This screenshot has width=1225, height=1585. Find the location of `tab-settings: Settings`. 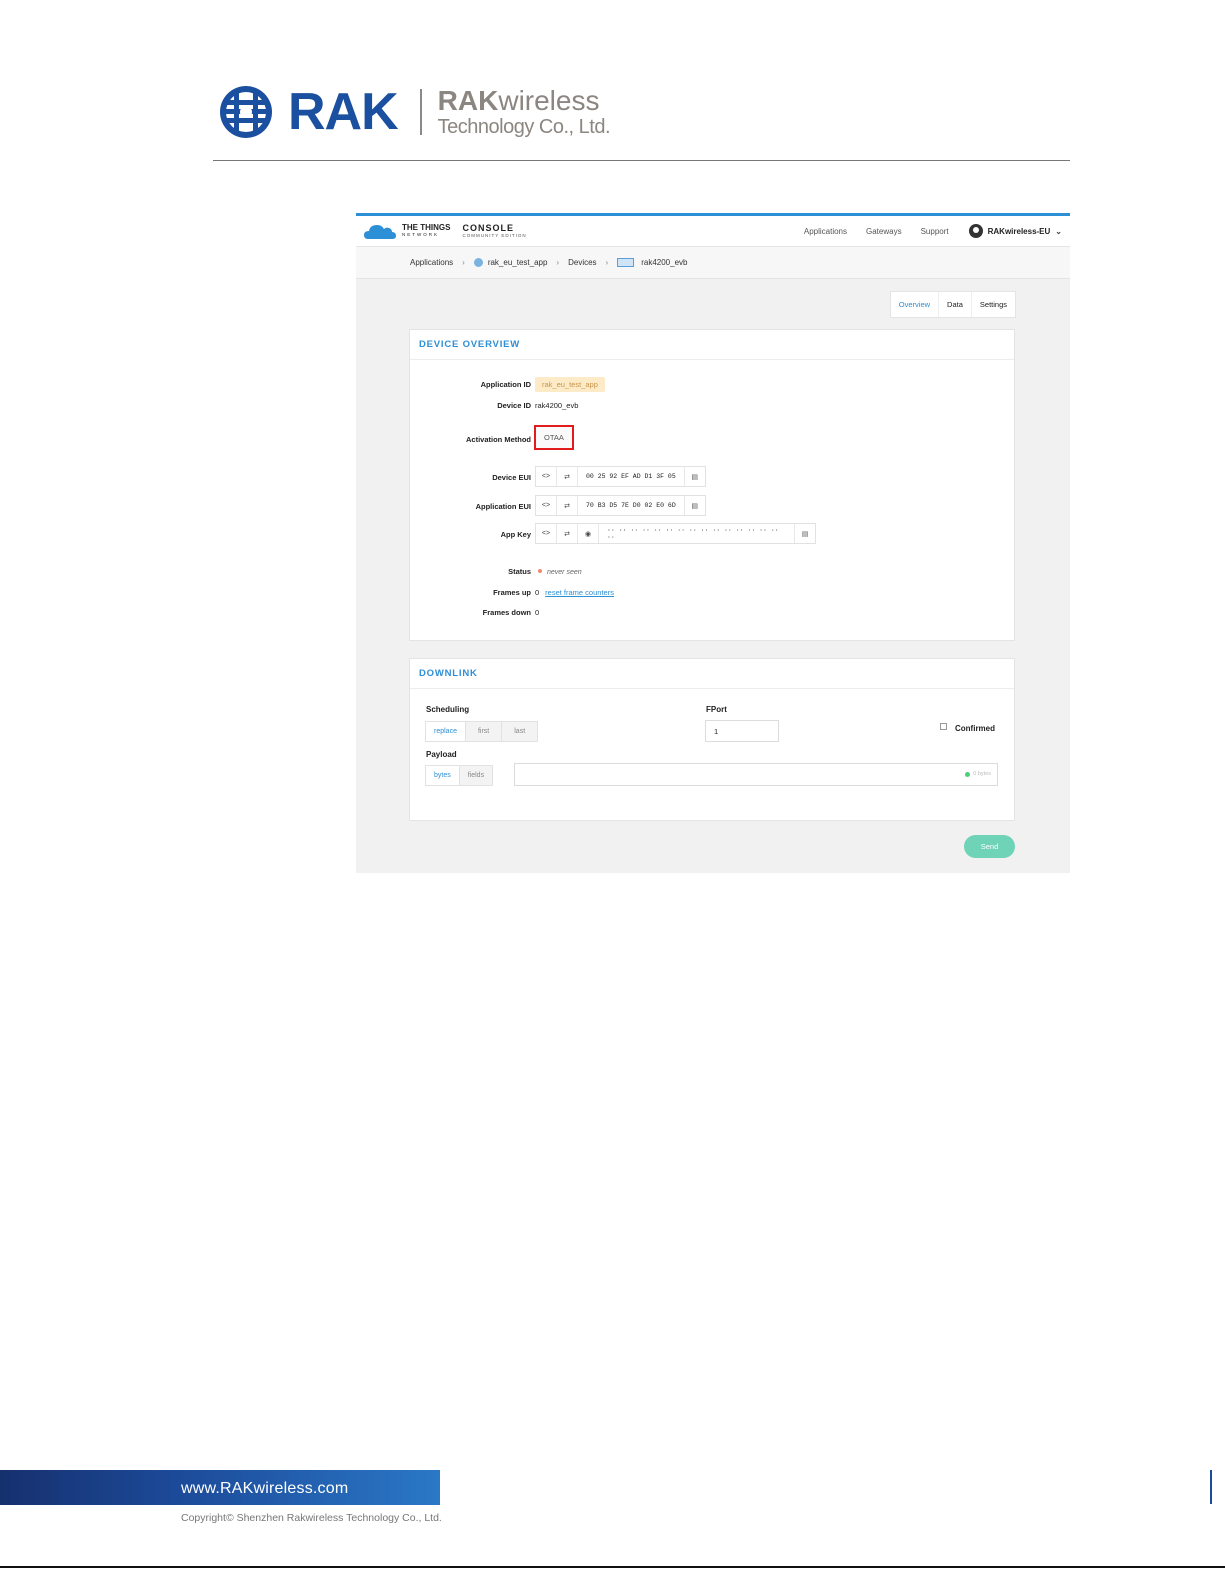

tab-settings: Settings is located at coordinates (992, 304).